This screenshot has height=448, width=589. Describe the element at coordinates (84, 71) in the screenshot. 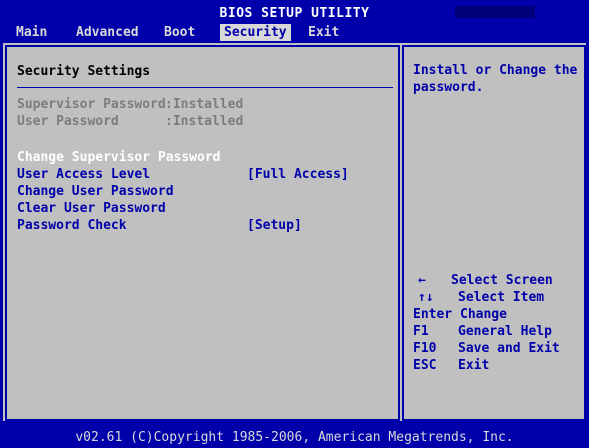

I see `section-title: Security Settings` at that location.